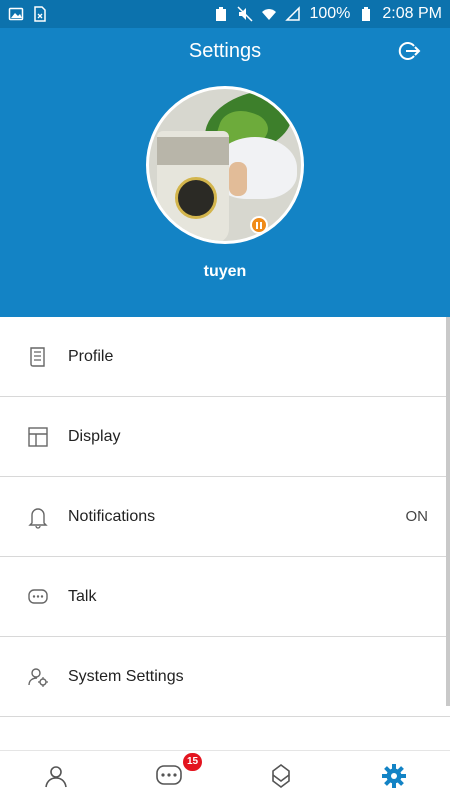 The image size is (450, 800). I want to click on nav-timeline, so click(281, 775).